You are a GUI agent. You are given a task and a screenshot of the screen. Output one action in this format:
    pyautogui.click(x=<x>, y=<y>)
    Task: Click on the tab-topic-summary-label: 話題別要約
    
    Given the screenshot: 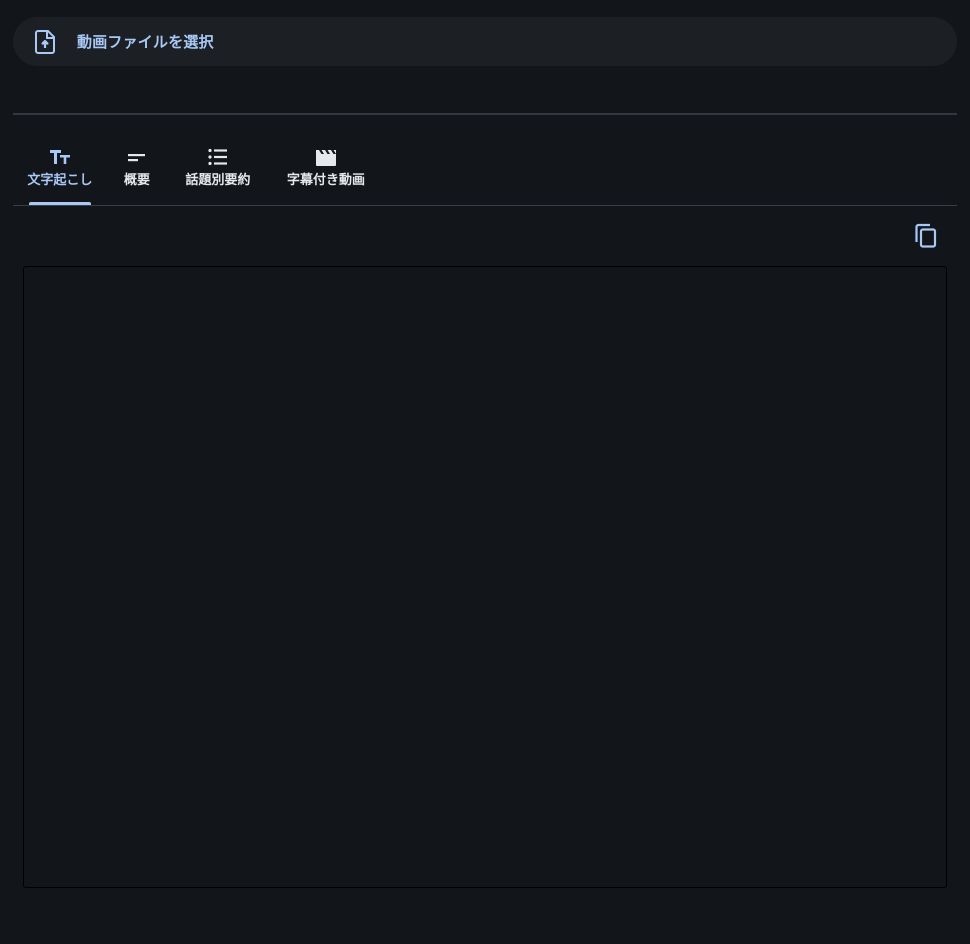 What is the action you would take?
    pyautogui.click(x=218, y=180)
    